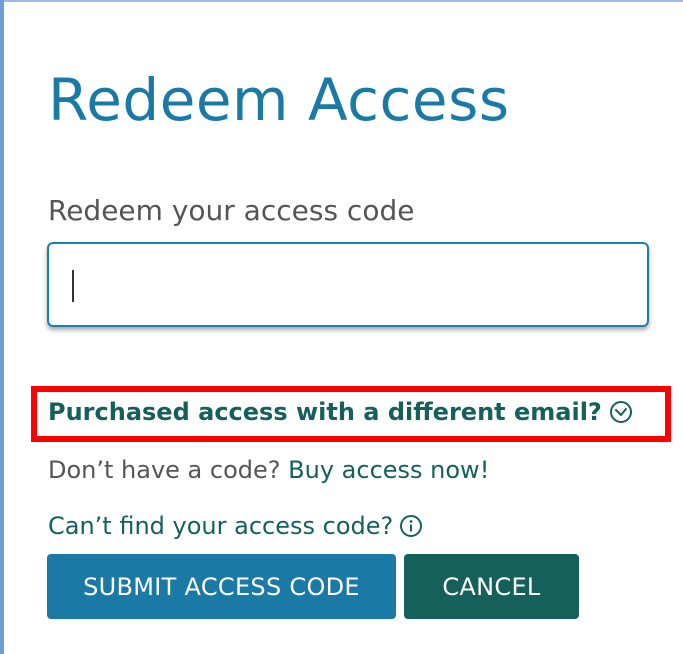 The image size is (683, 654). I want to click on no-code-row: Don’t have a code? Buy access now!, so click(268, 470).